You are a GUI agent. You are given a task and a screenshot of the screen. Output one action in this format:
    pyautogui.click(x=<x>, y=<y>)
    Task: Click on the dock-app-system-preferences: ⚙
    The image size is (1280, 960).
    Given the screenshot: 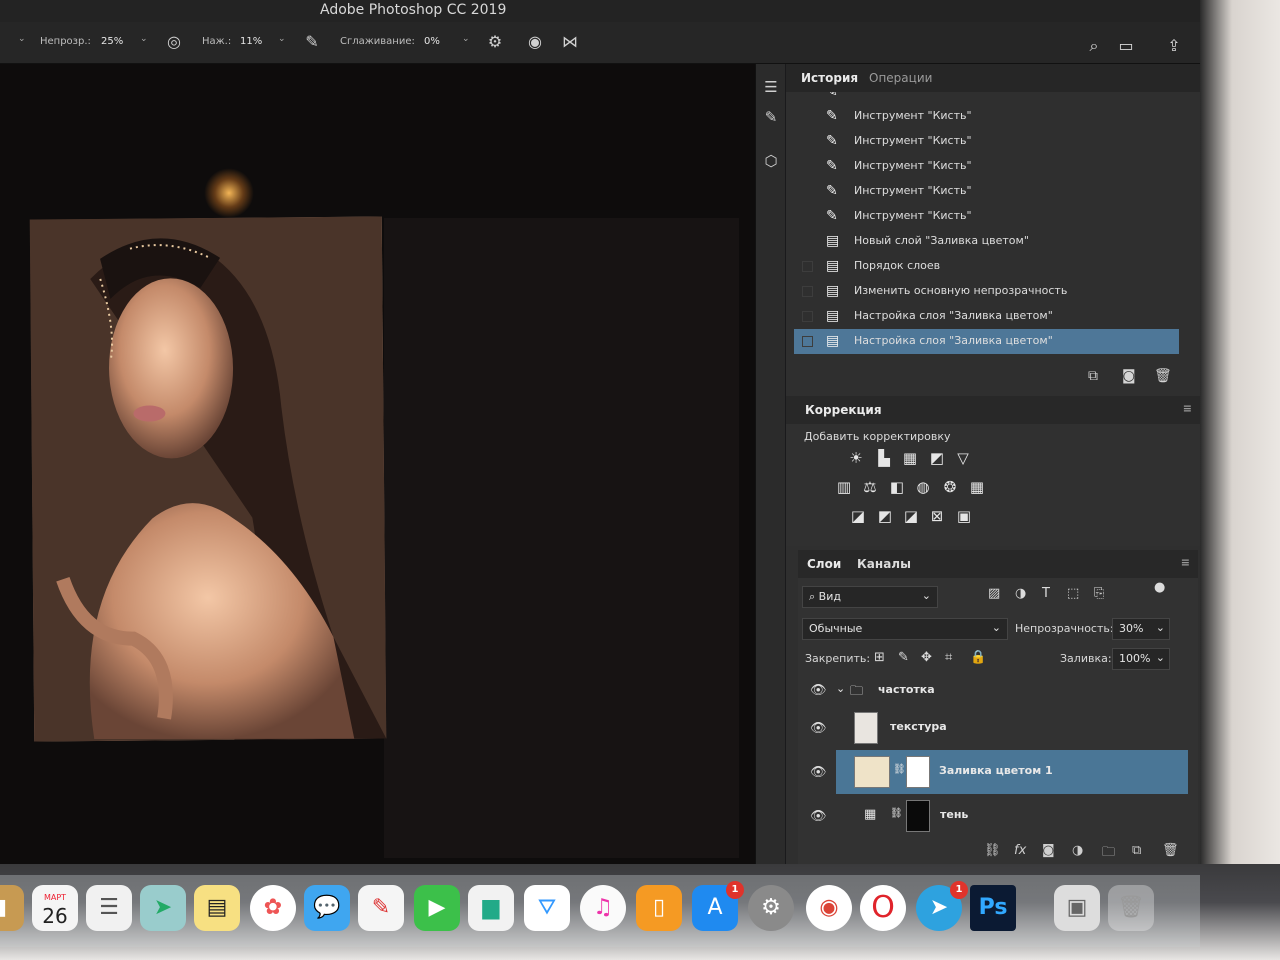 What is the action you would take?
    pyautogui.click(x=771, y=908)
    